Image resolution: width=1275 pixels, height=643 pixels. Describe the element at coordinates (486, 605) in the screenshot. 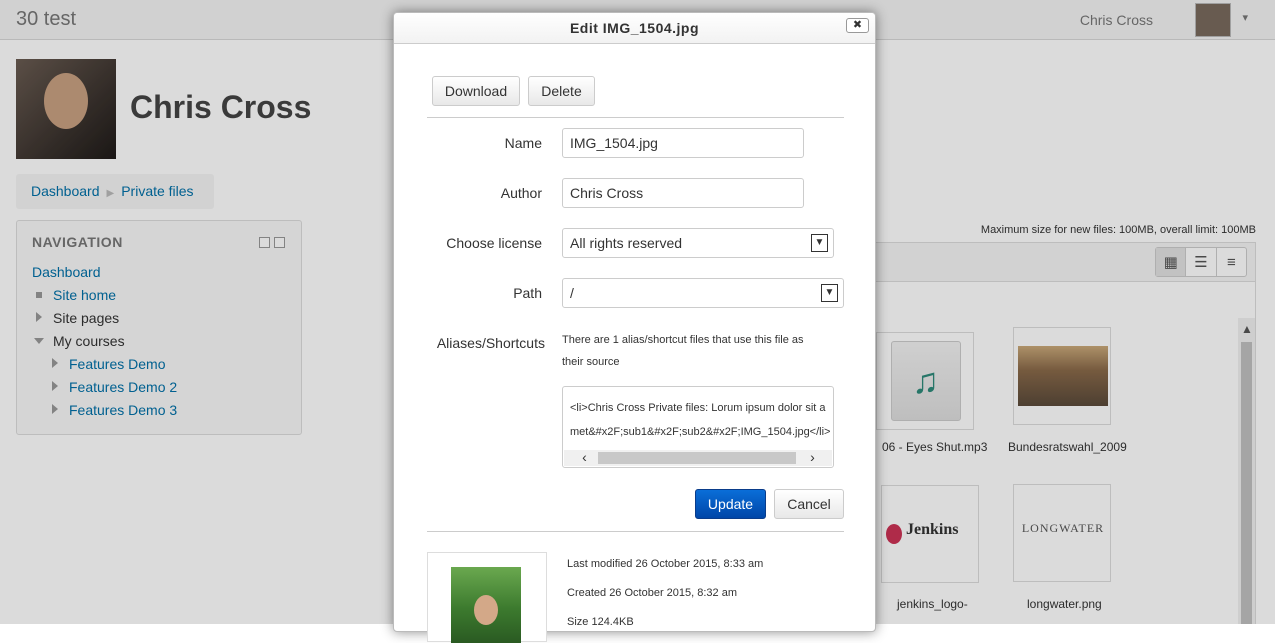

I see `preview-image` at that location.